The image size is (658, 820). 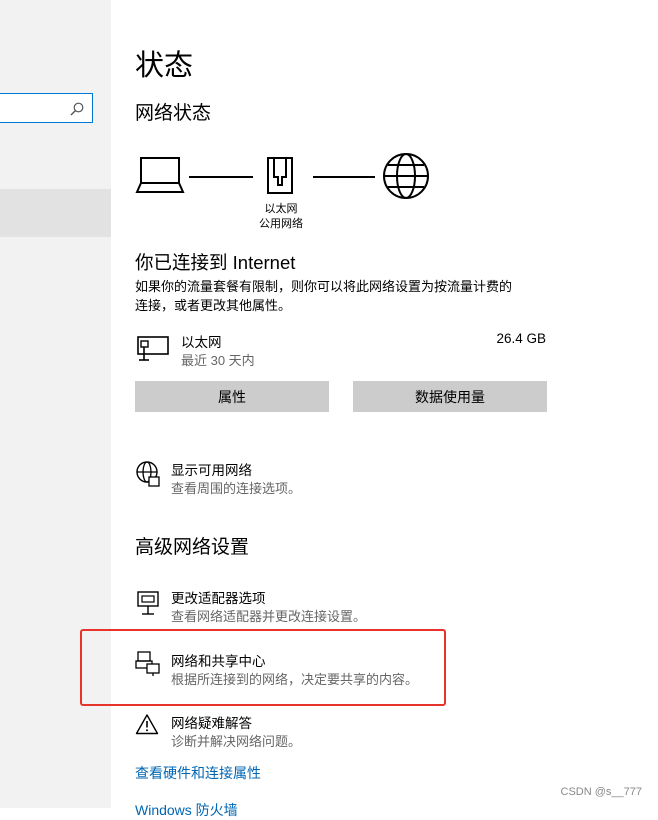 I want to click on adapter-options-link: 更改适配器选项, so click(x=218, y=597).